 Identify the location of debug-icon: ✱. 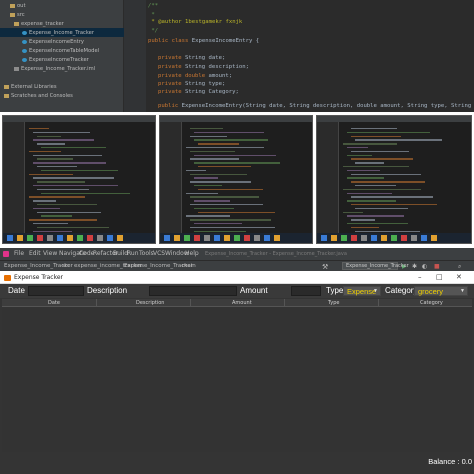
(414, 266).